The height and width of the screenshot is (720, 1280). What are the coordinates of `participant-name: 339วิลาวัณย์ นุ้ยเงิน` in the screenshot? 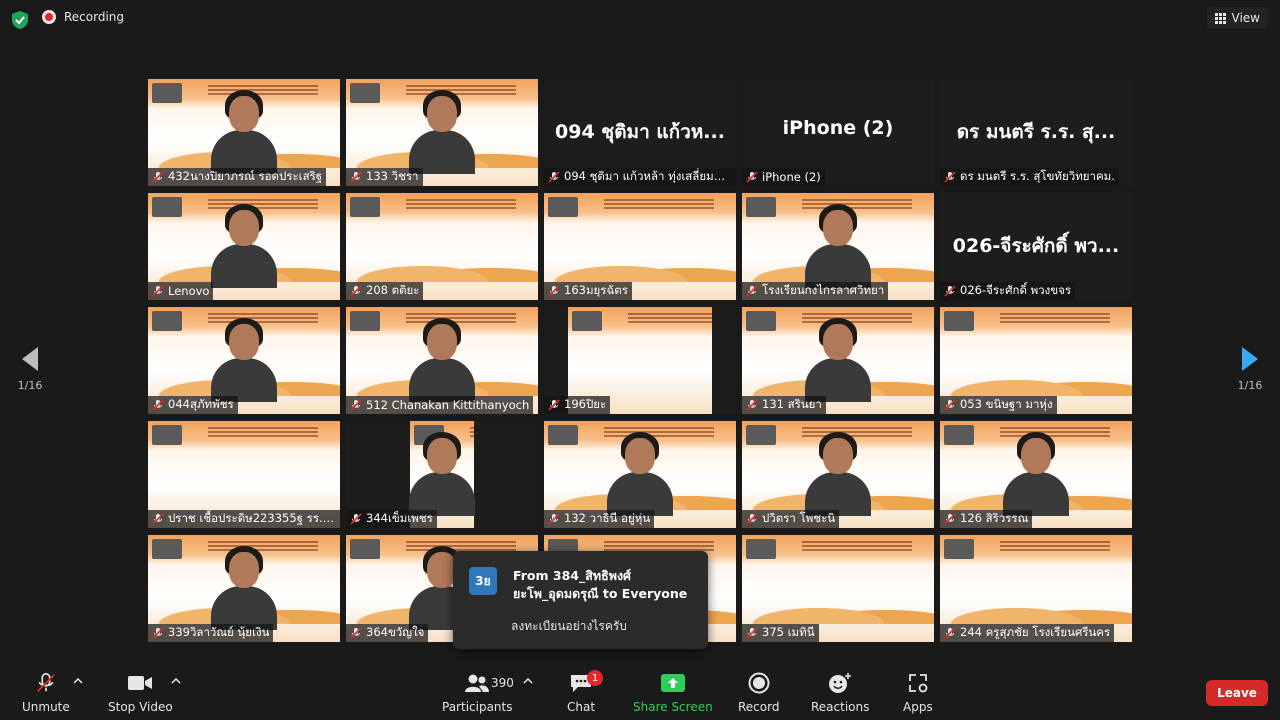 It's located at (219, 632).